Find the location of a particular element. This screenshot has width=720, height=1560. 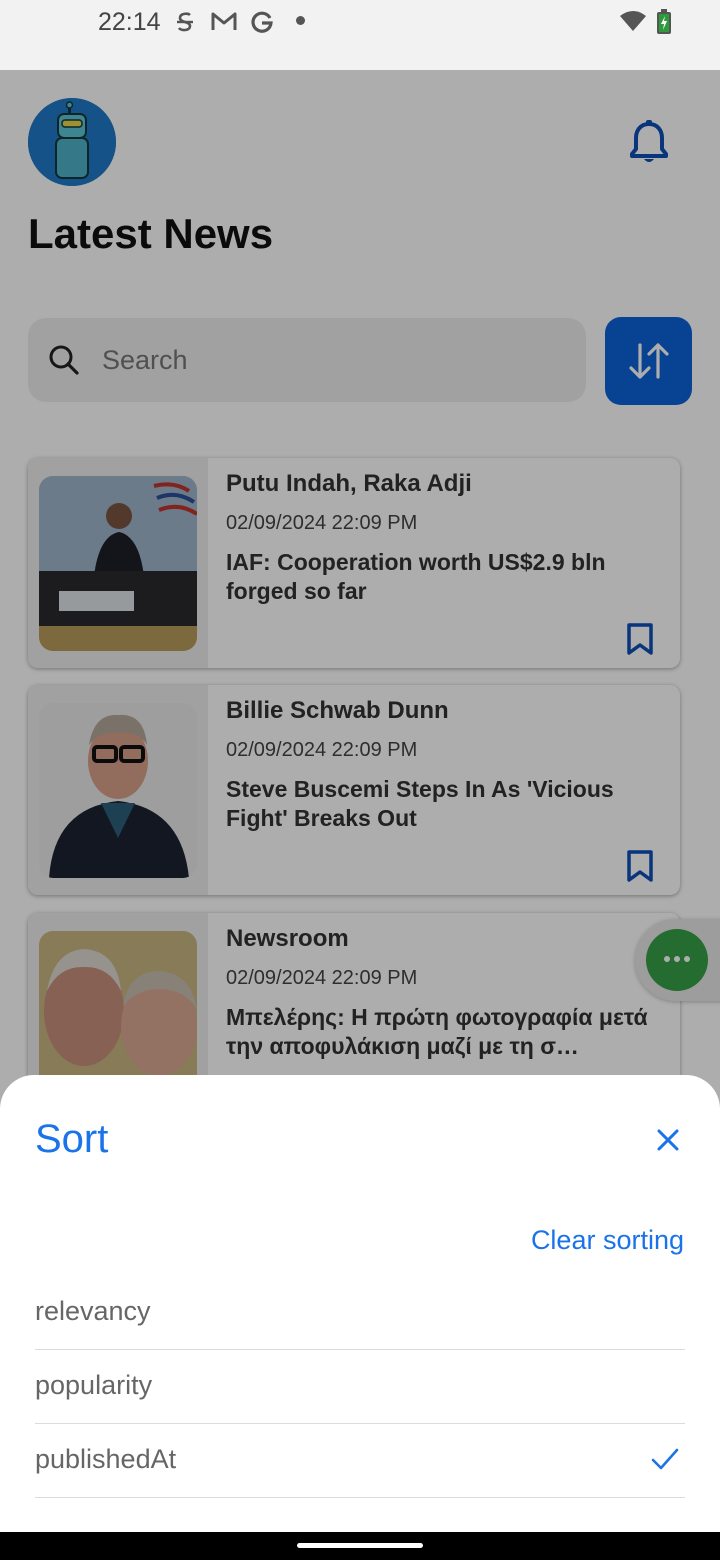

notification-dot-icon is located at coordinates (300, 20).